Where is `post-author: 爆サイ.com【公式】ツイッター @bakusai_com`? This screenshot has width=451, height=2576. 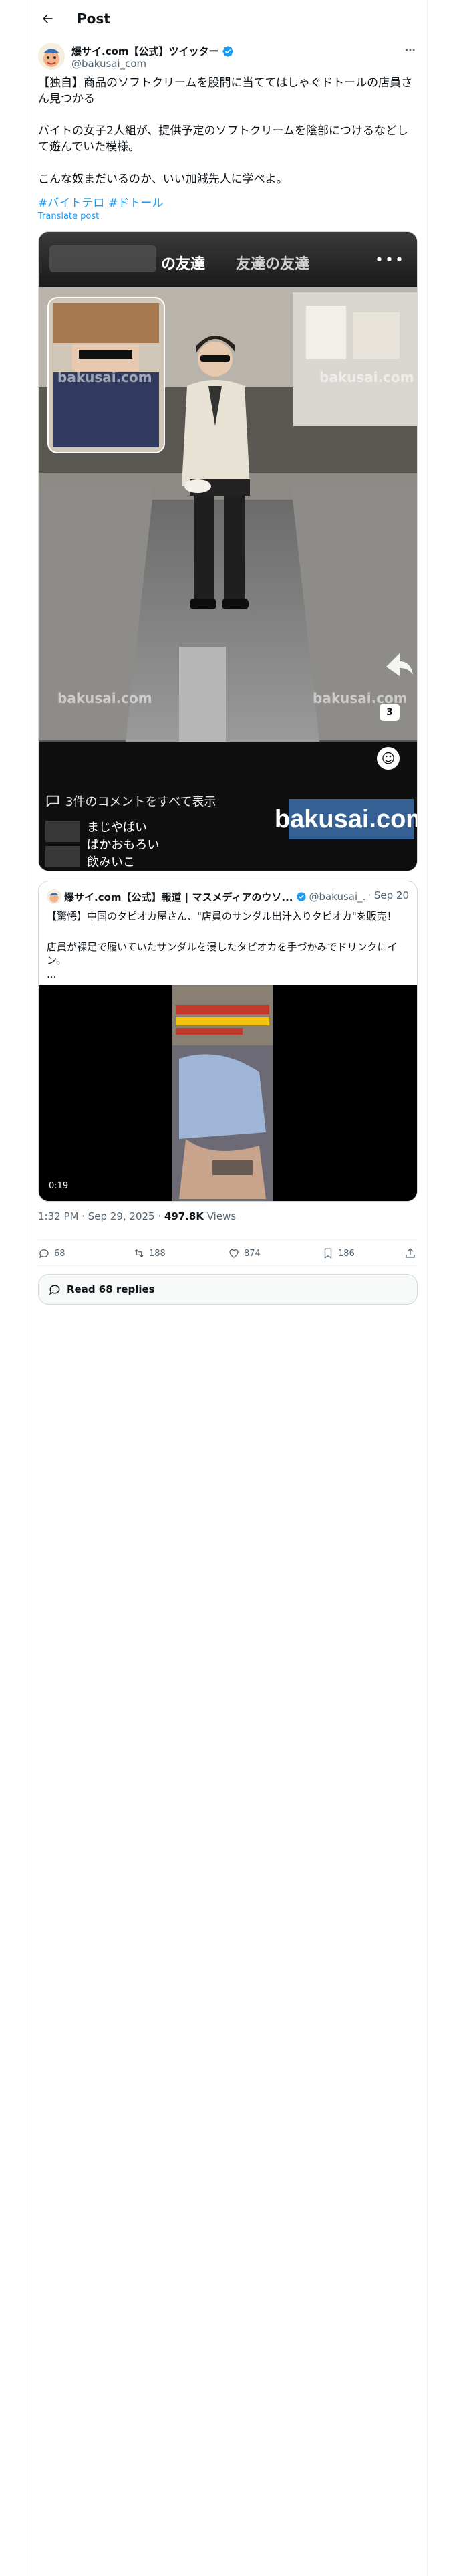 post-author: 爆サイ.com【公式】ツイッター @bakusai_com is located at coordinates (228, 57).